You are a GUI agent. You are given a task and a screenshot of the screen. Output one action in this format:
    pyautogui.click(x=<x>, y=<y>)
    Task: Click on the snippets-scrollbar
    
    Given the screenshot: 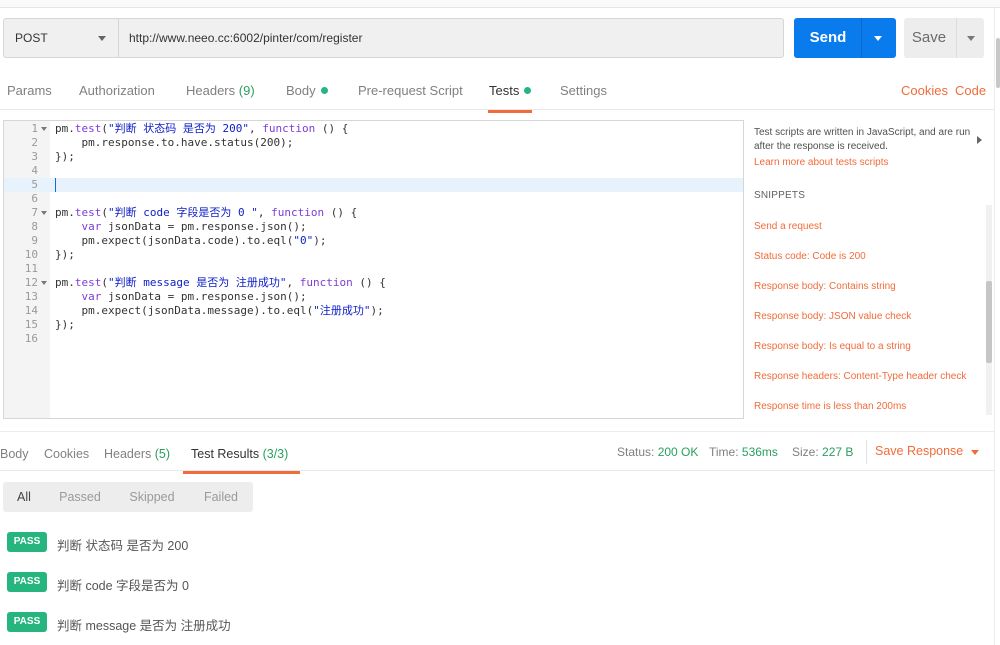 What is the action you would take?
    pyautogui.click(x=989, y=310)
    